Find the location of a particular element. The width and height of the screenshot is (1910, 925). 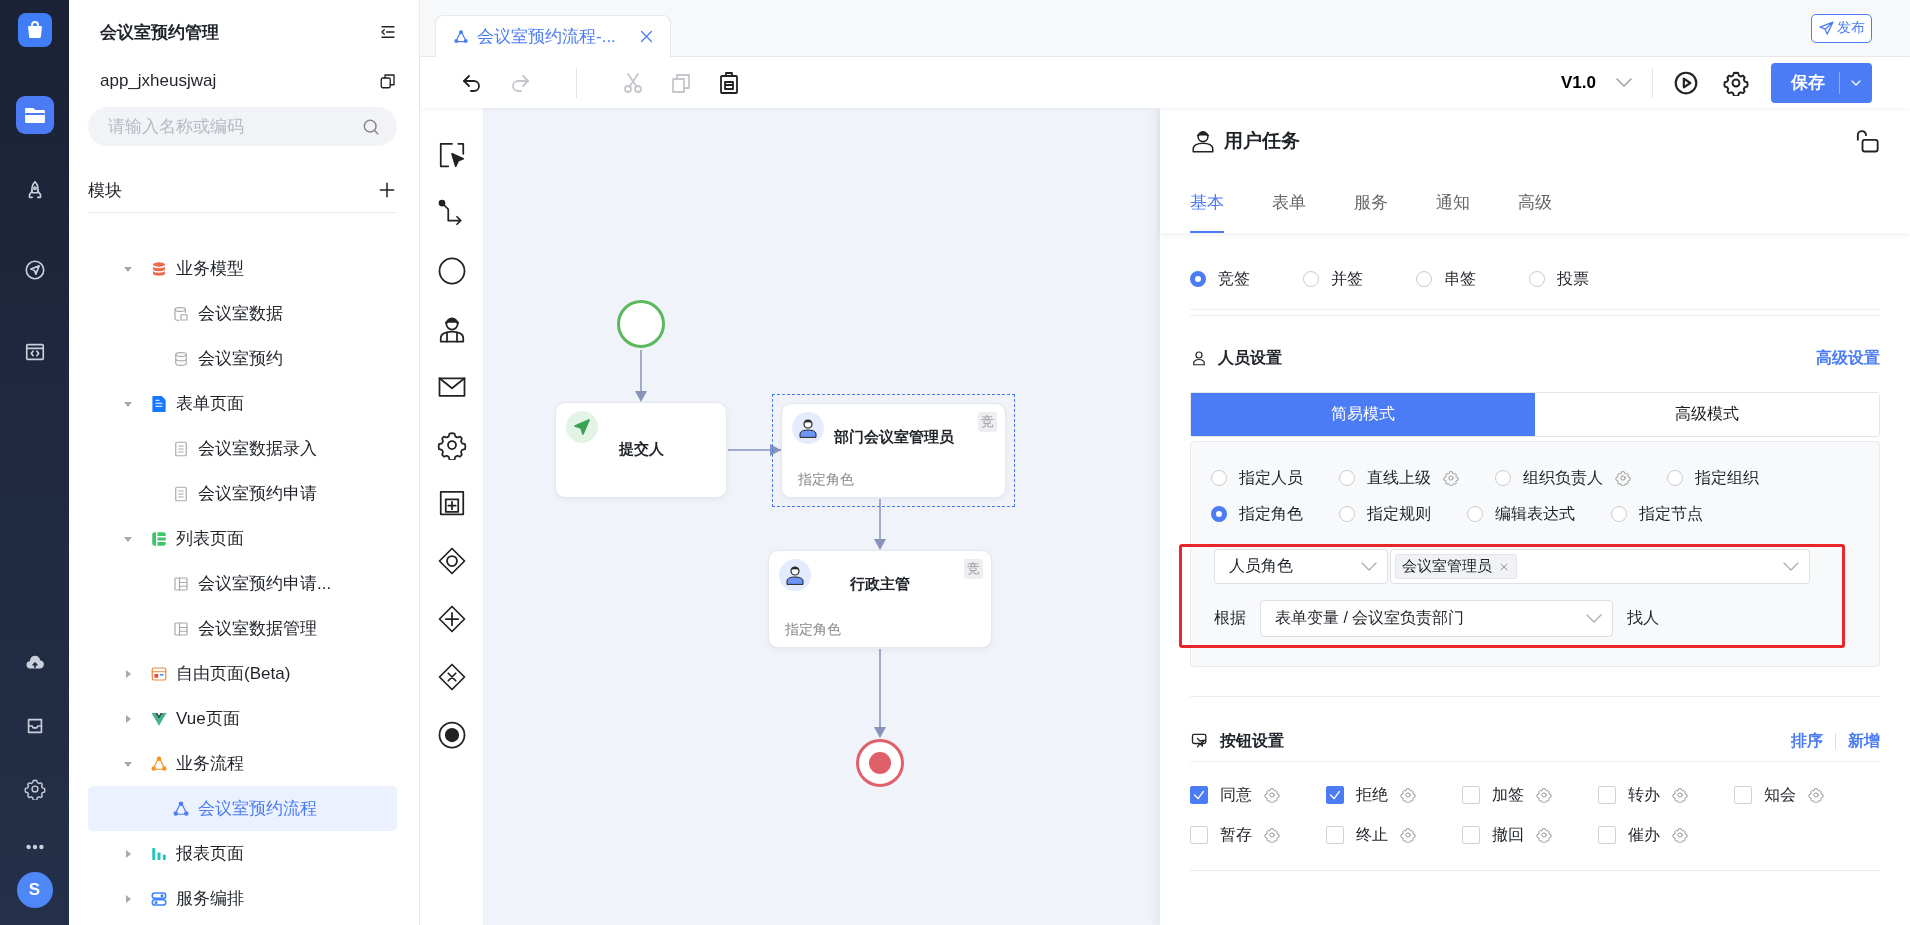

role-tag: 会议室管理员 is located at coordinates (1456, 566).